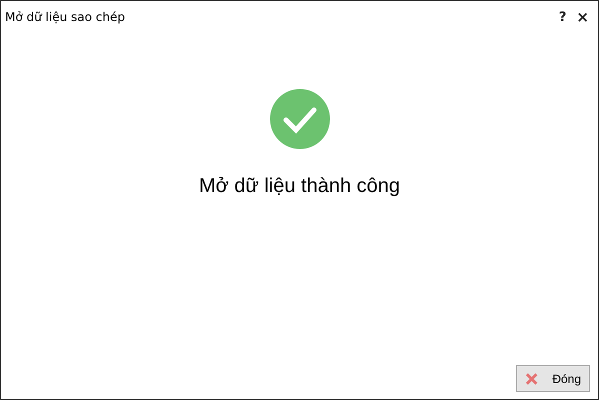 The image size is (599, 400). Describe the element at coordinates (531, 379) in the screenshot. I see `cross-icon` at that location.